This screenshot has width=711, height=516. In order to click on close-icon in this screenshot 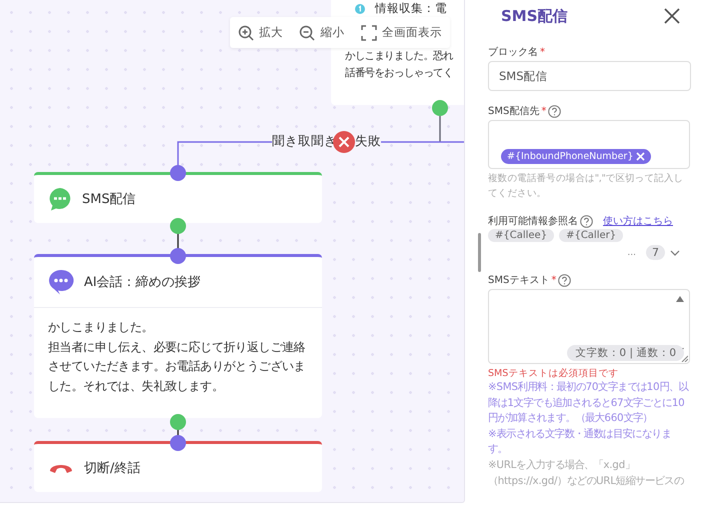, I will do `click(672, 16)`.